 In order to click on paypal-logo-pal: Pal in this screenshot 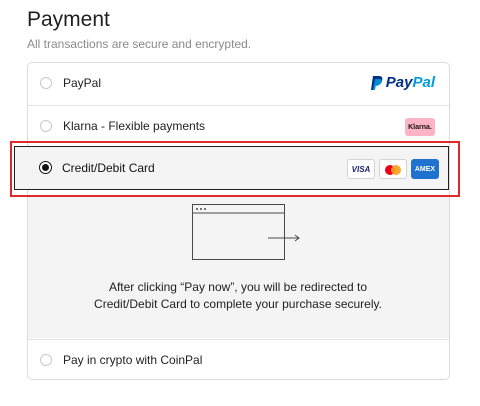, I will do `click(423, 82)`.